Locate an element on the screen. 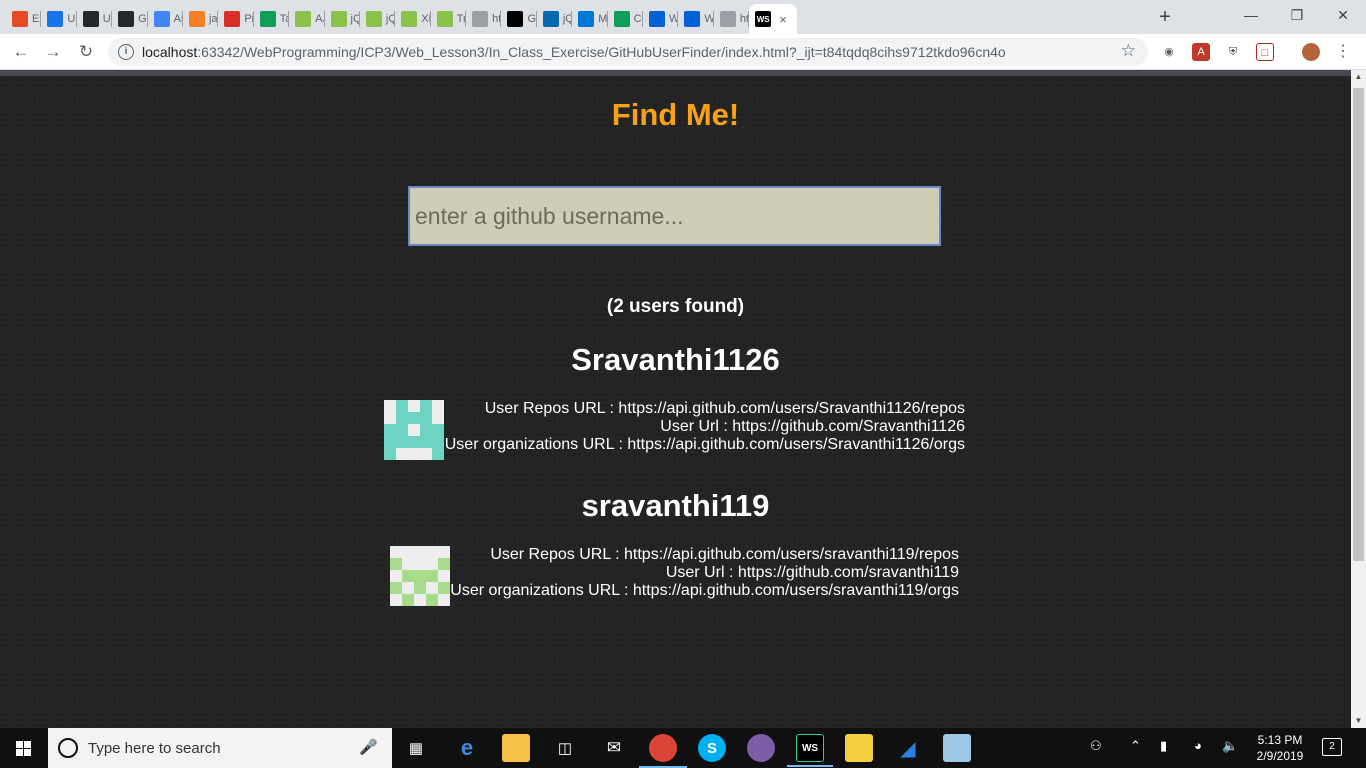 This screenshot has width=1366, height=768. taskbar-clock: 5:13 PM 2/9/2019 is located at coordinates (1280, 748).